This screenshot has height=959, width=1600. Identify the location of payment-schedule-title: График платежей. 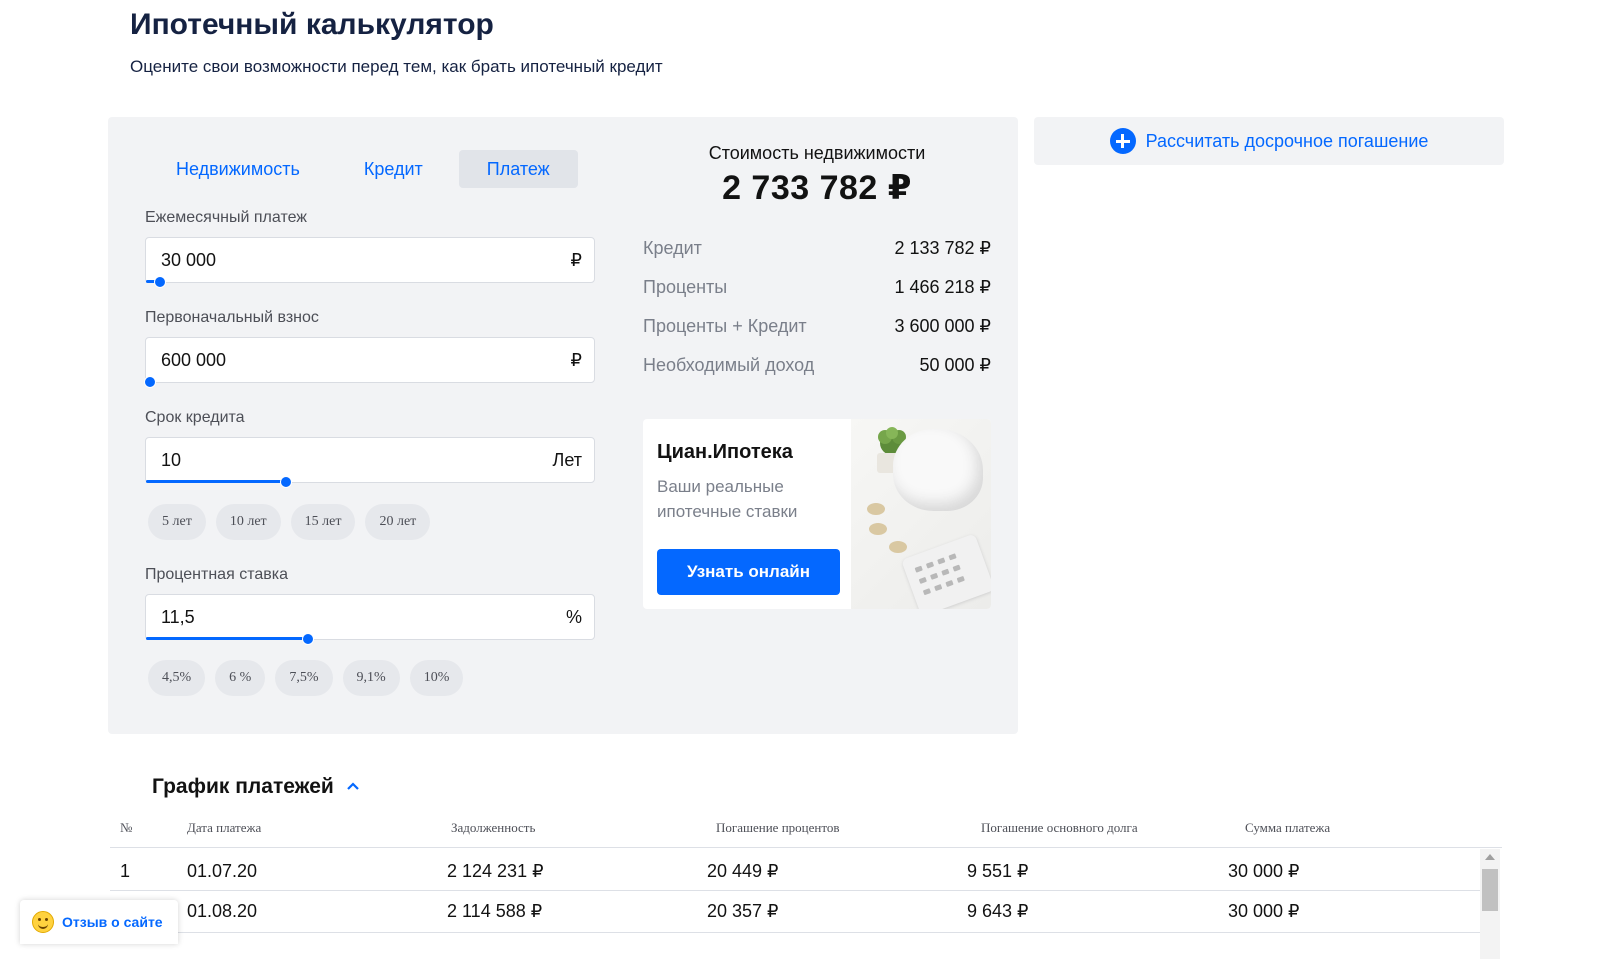
(243, 786).